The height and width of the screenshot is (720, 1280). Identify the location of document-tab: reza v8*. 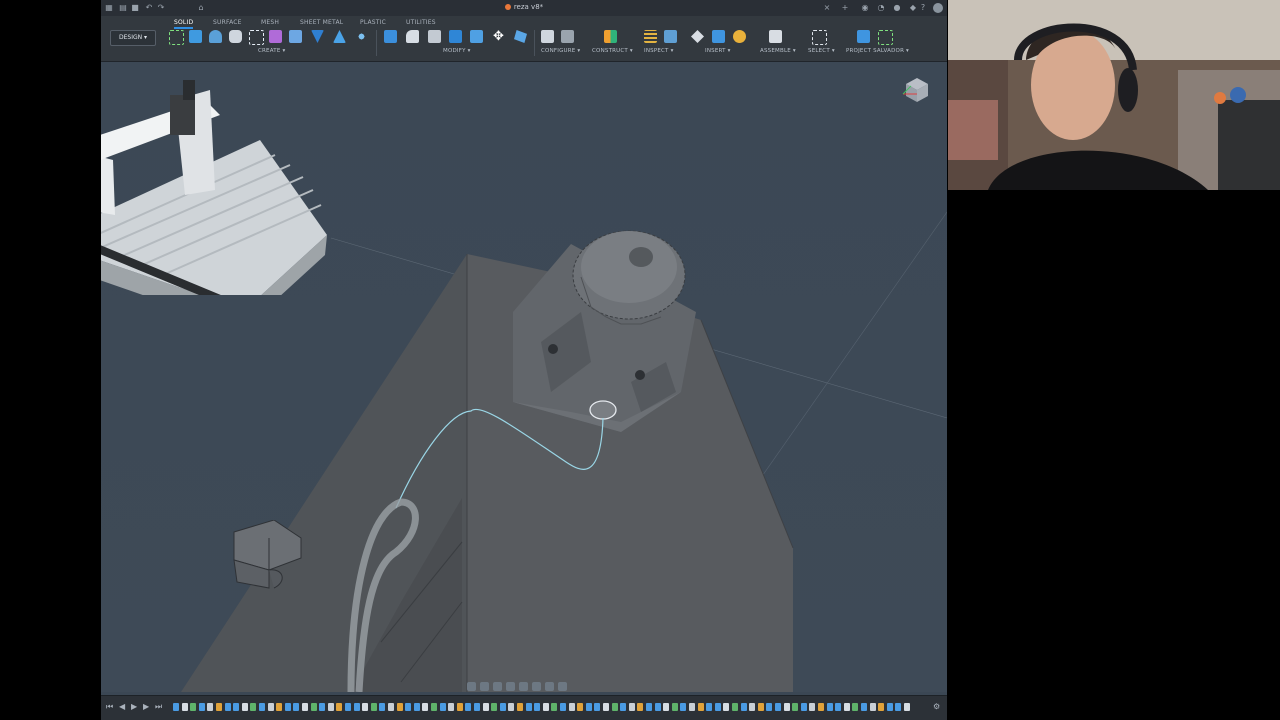
(524, 7).